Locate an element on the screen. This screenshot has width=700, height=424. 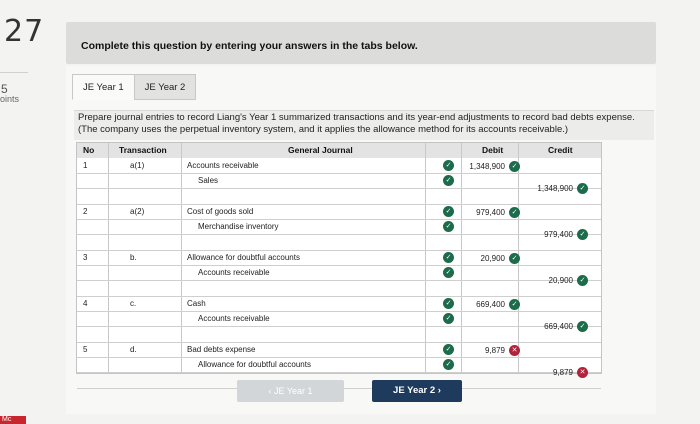
entry-number: 5 is located at coordinates (85, 349).